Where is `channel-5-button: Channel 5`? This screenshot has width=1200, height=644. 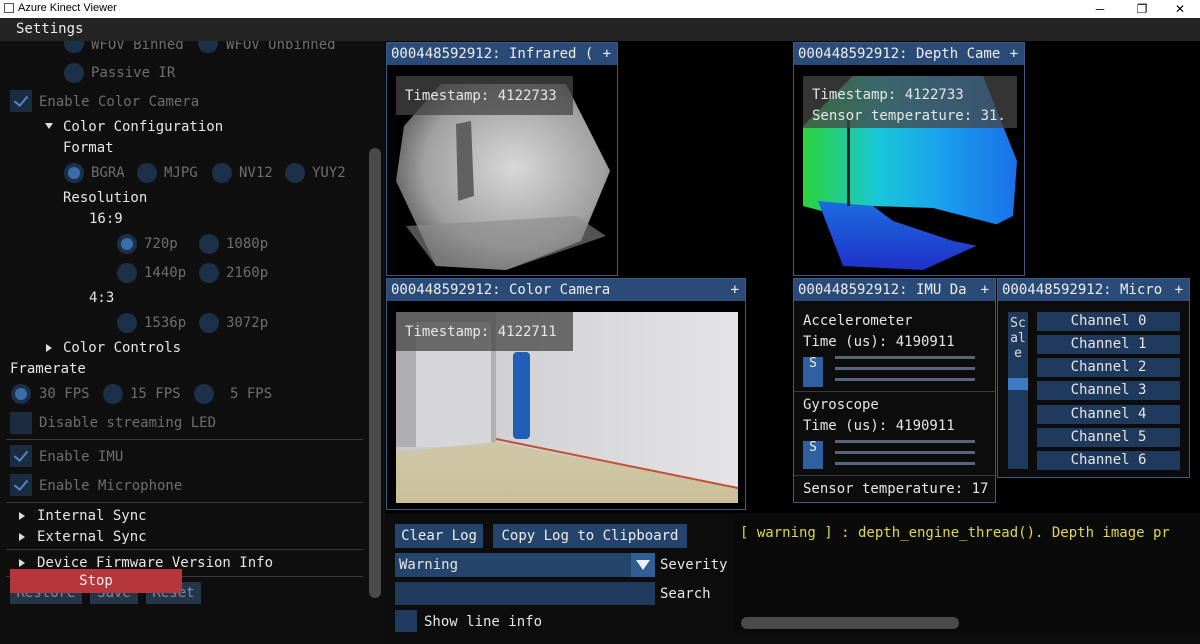
channel-5-button: Channel 5 is located at coordinates (1108, 437).